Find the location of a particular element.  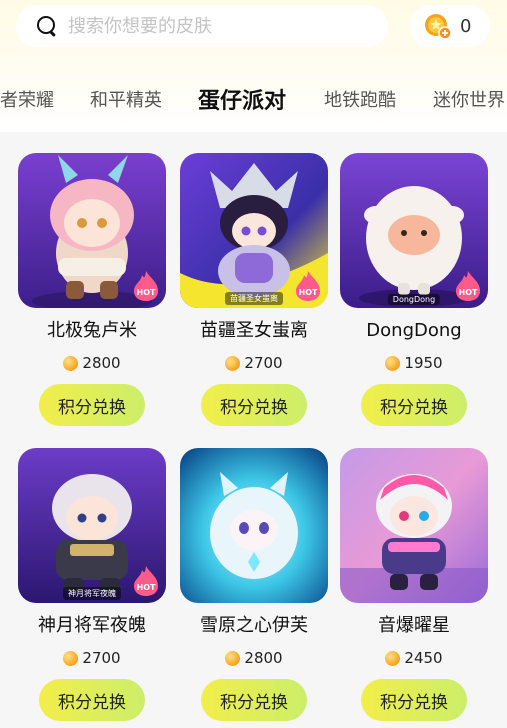

skin-image: HOT 苗疆圣女蚩离 is located at coordinates (254, 230).